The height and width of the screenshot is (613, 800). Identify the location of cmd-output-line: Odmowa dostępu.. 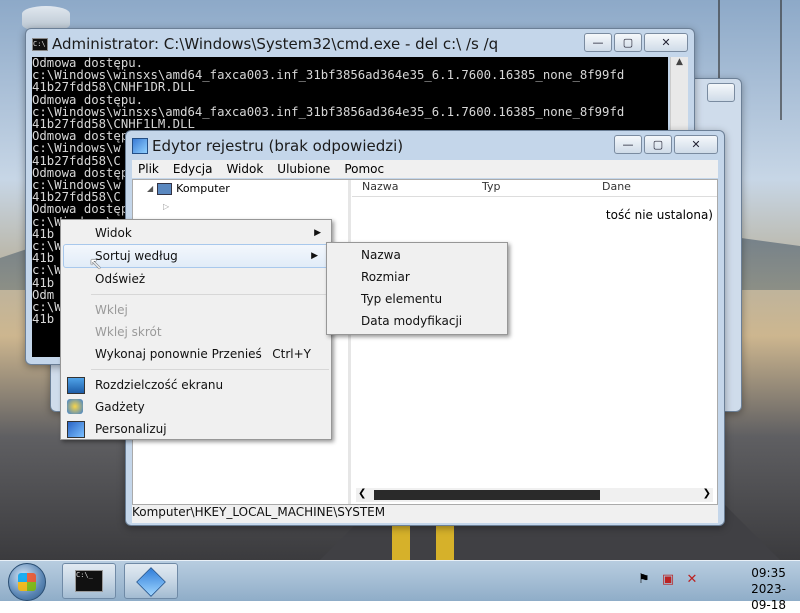
(88, 99).